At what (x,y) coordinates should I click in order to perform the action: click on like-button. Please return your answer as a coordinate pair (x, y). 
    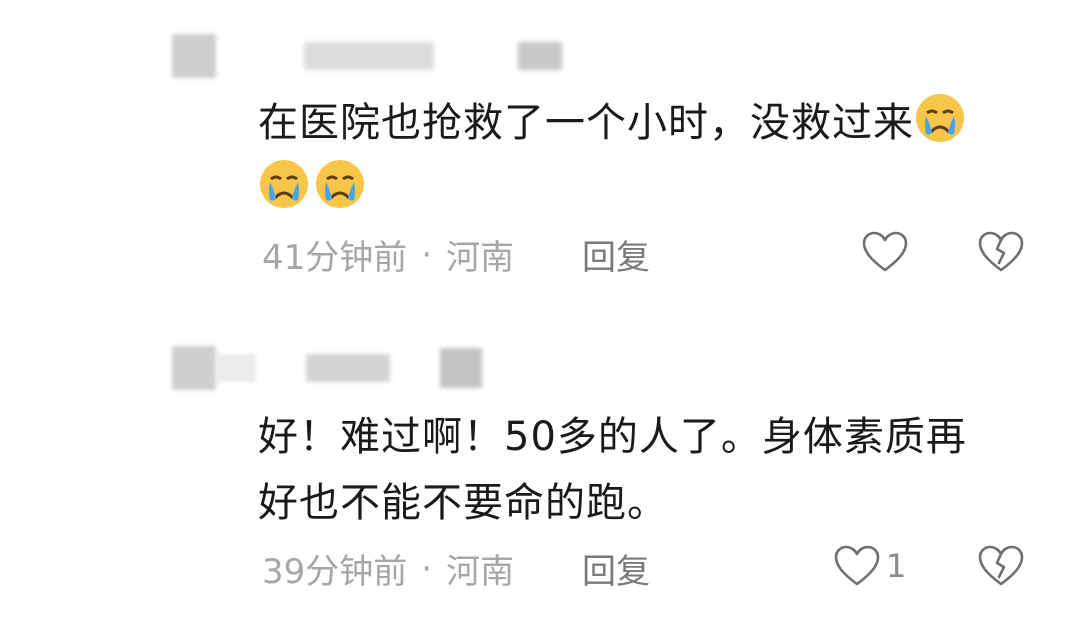
    Looking at the image, I should click on (888, 252).